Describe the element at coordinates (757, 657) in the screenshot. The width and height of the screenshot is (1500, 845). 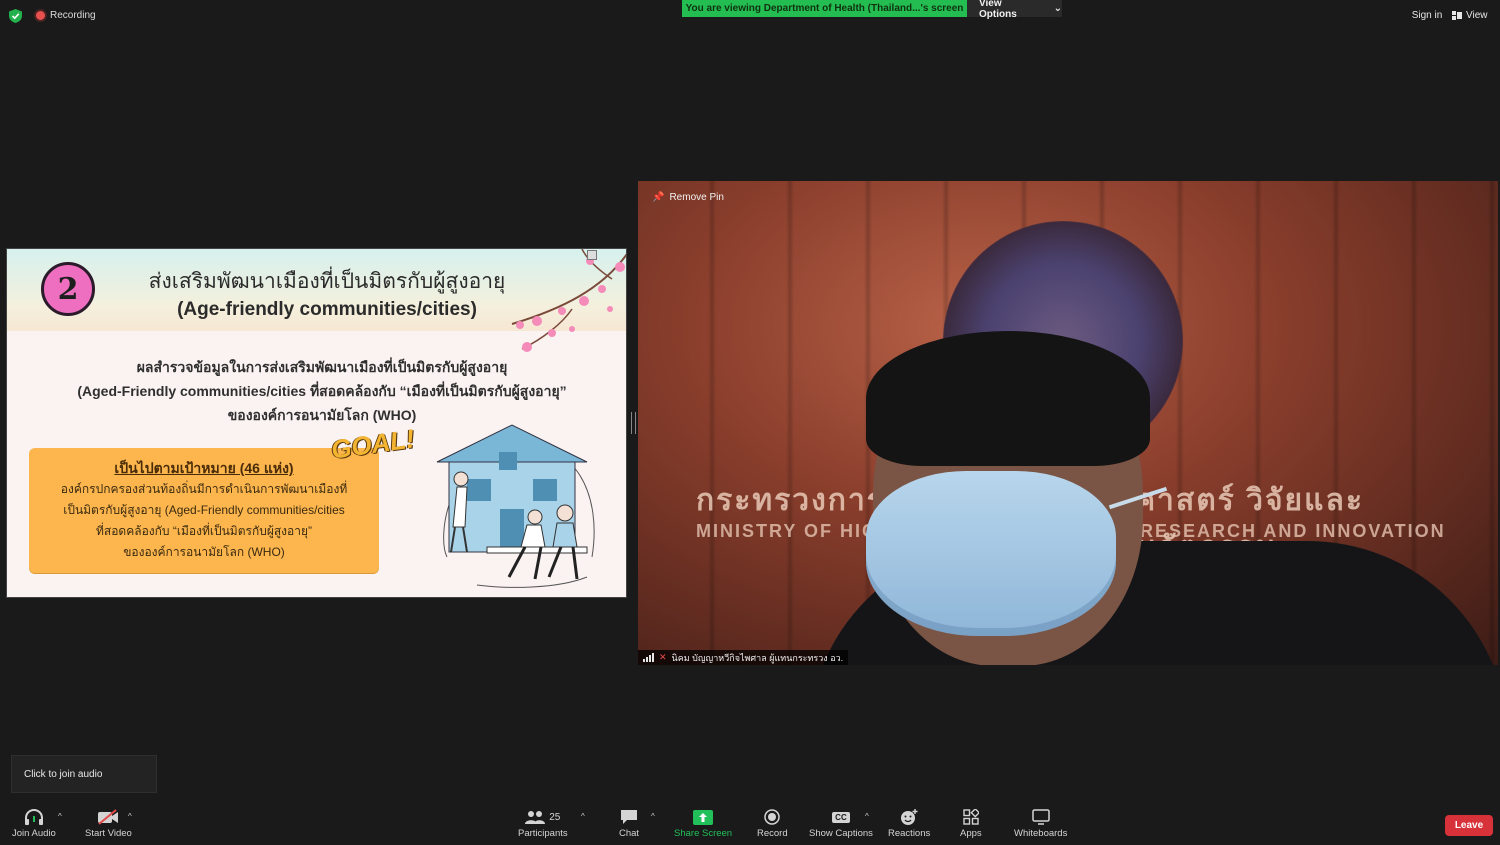
I see `participant-name: นิคม บัญญาหวีกิจไพศาล ผู้แทนกระทรวง อว.` at that location.